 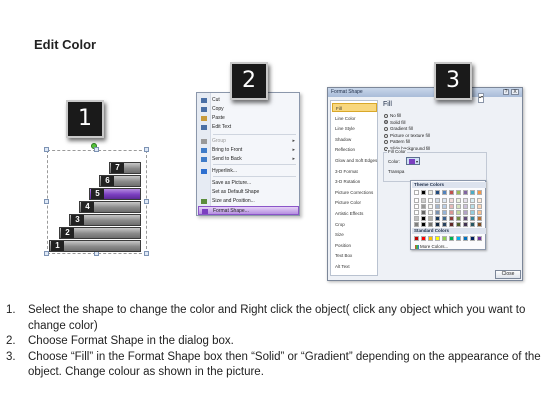 What do you see at coordinates (248, 141) in the screenshot?
I see `context-menu-item: Group ▸` at bounding box center [248, 141].